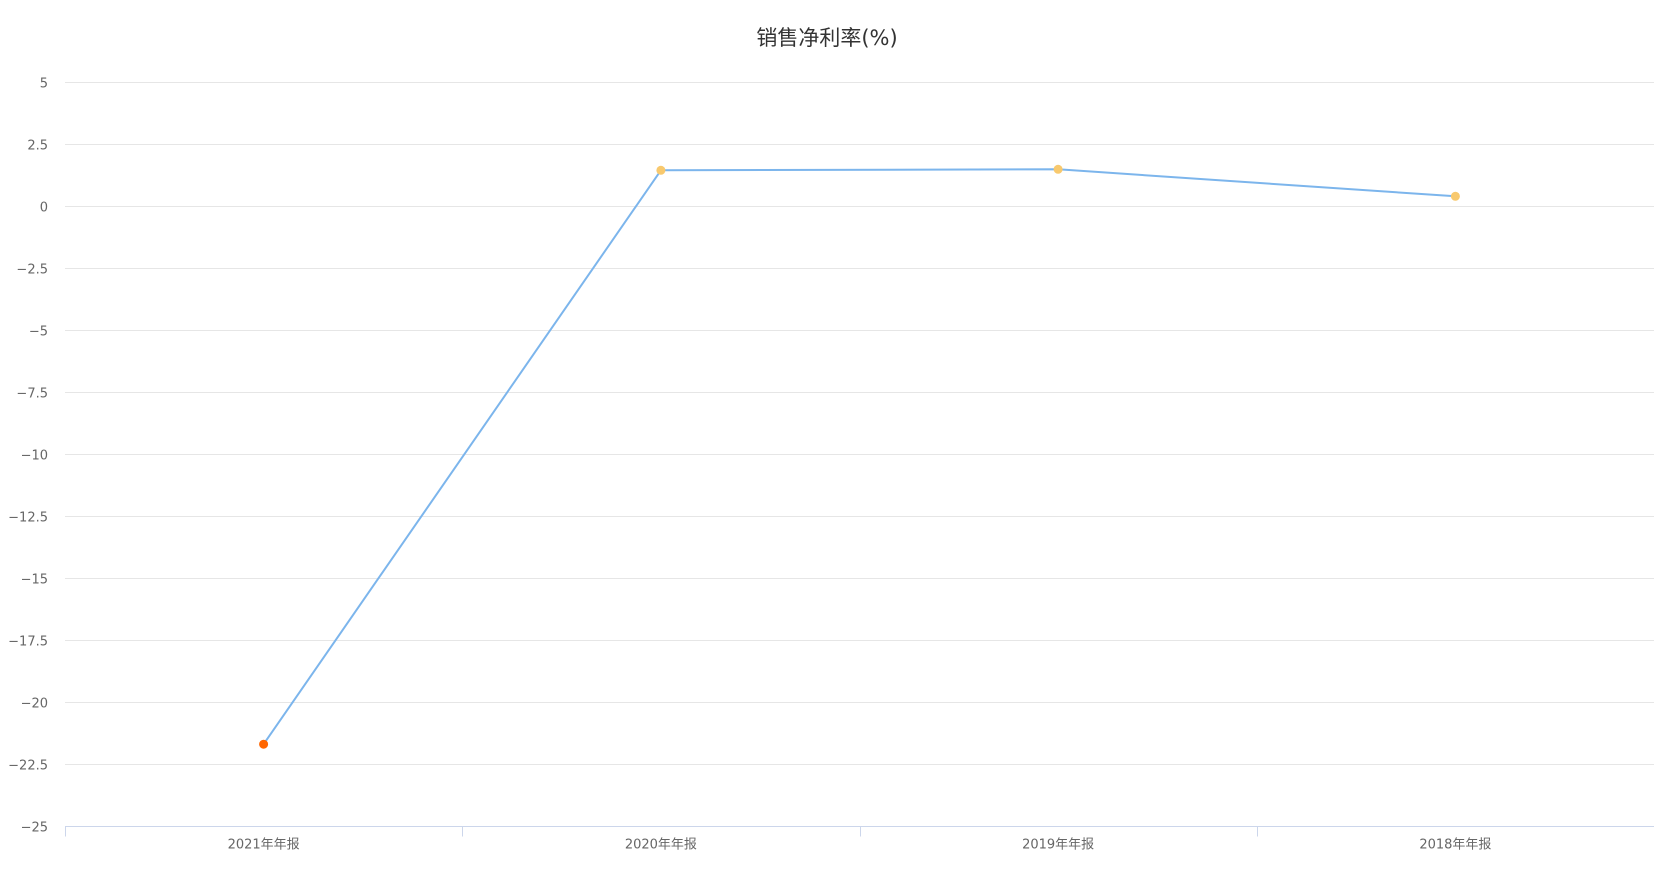 The image size is (1654, 873). I want to click on x-tick-label: 2021年年报, so click(264, 845).